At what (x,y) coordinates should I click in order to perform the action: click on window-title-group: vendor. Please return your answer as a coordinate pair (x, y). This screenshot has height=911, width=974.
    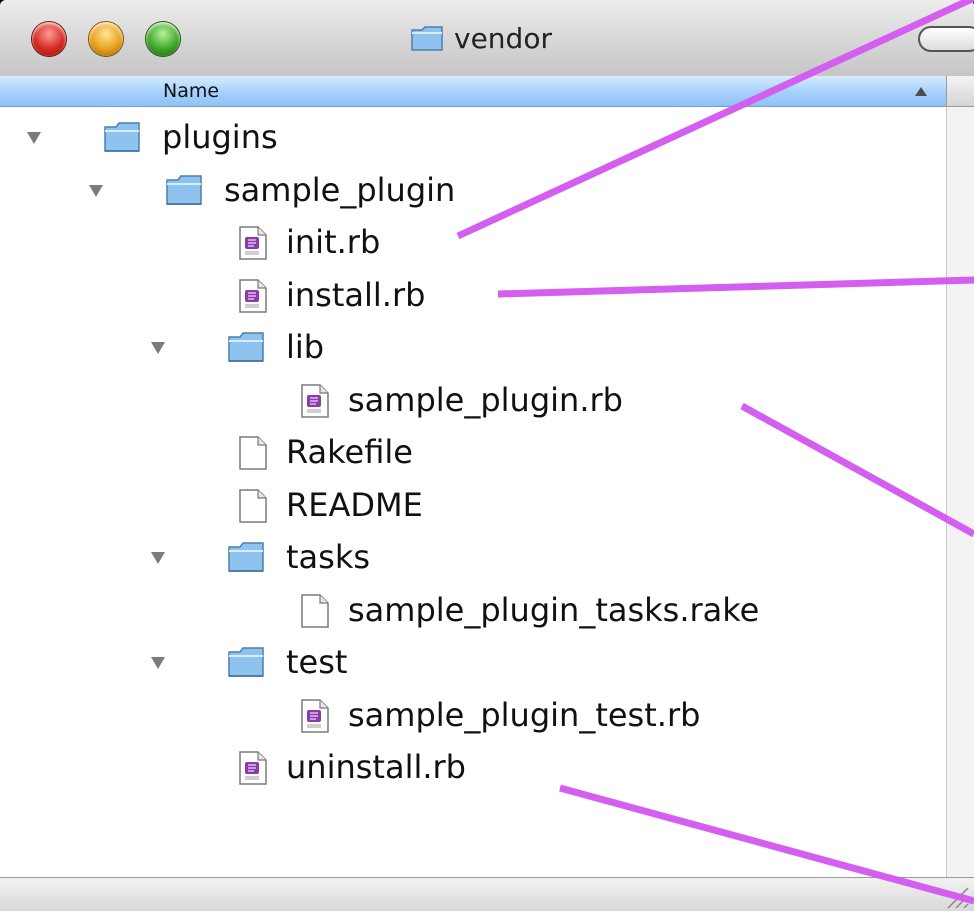
    Looking at the image, I should click on (481, 38).